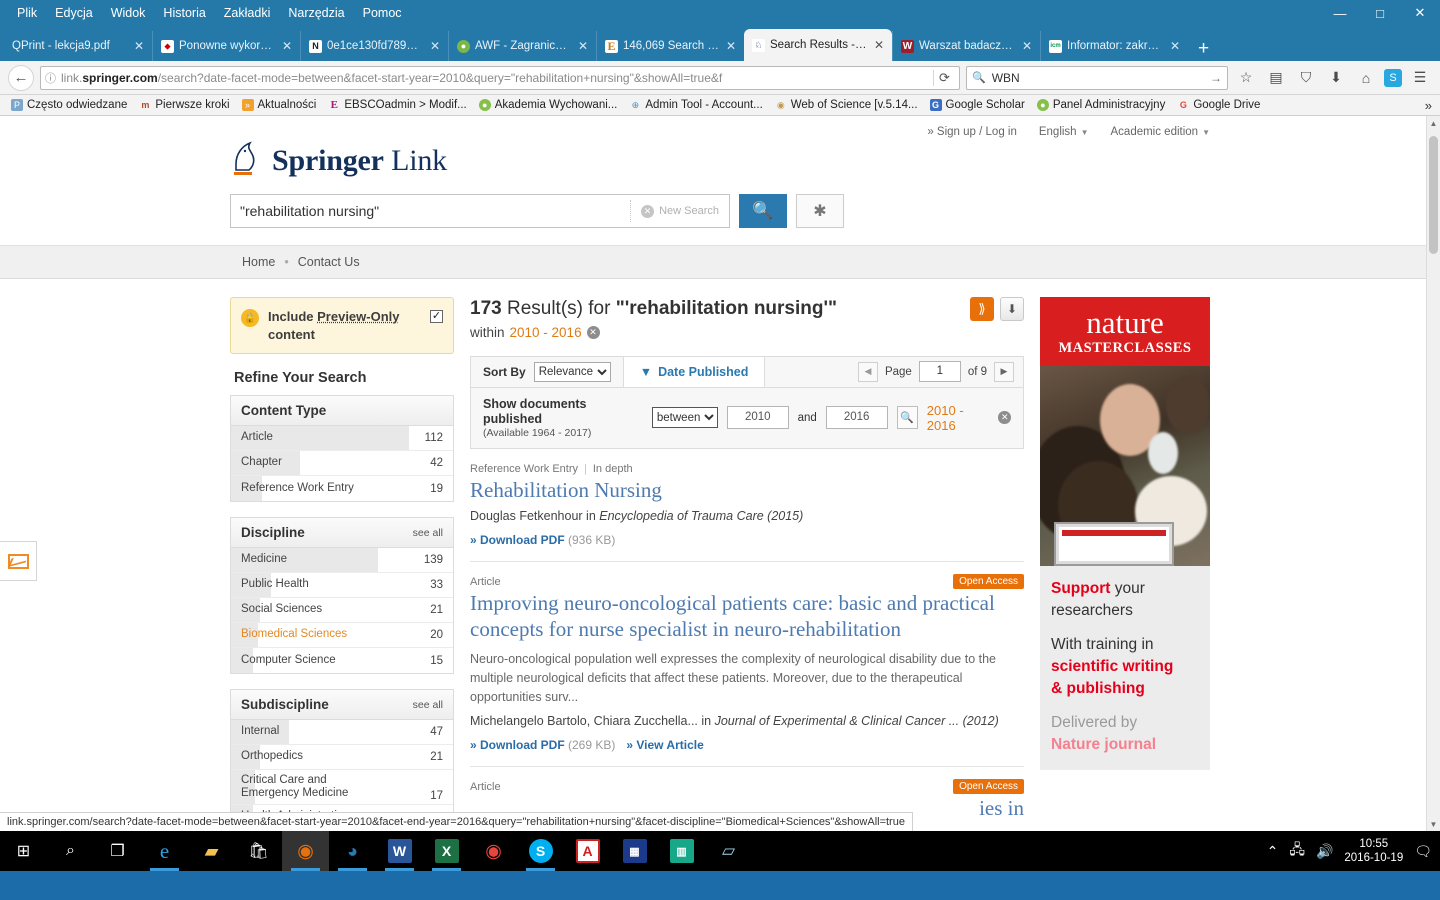 This screenshot has width=1440, height=900. What do you see at coordinates (342, 758) in the screenshot?
I see `facet-row-orthopedics: Orthopedics 21` at bounding box center [342, 758].